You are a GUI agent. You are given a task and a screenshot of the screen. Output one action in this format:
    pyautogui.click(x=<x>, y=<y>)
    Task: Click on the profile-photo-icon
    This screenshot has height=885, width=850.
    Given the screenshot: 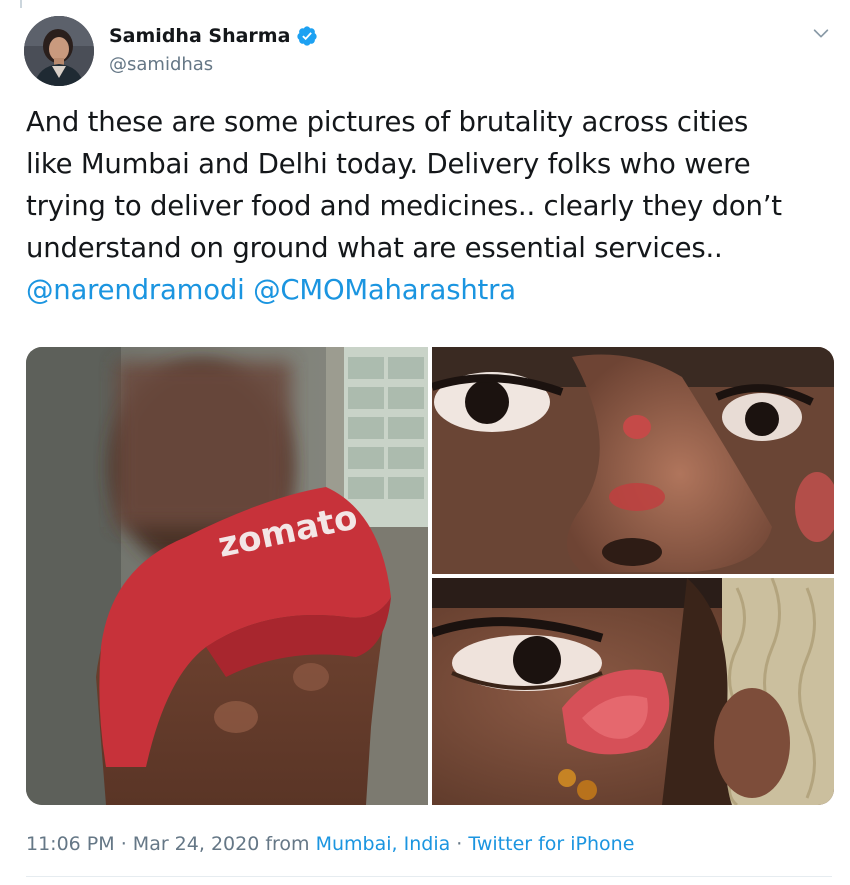 What is the action you would take?
    pyautogui.click(x=59, y=51)
    